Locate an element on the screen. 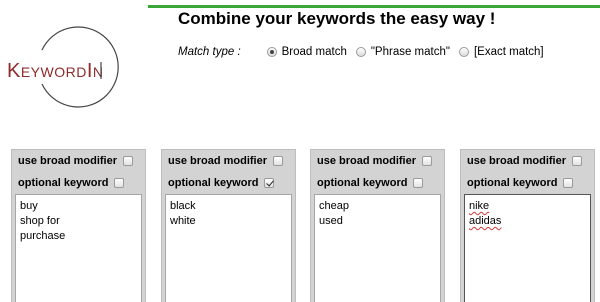  keyword-line: white is located at coordinates (183, 221).